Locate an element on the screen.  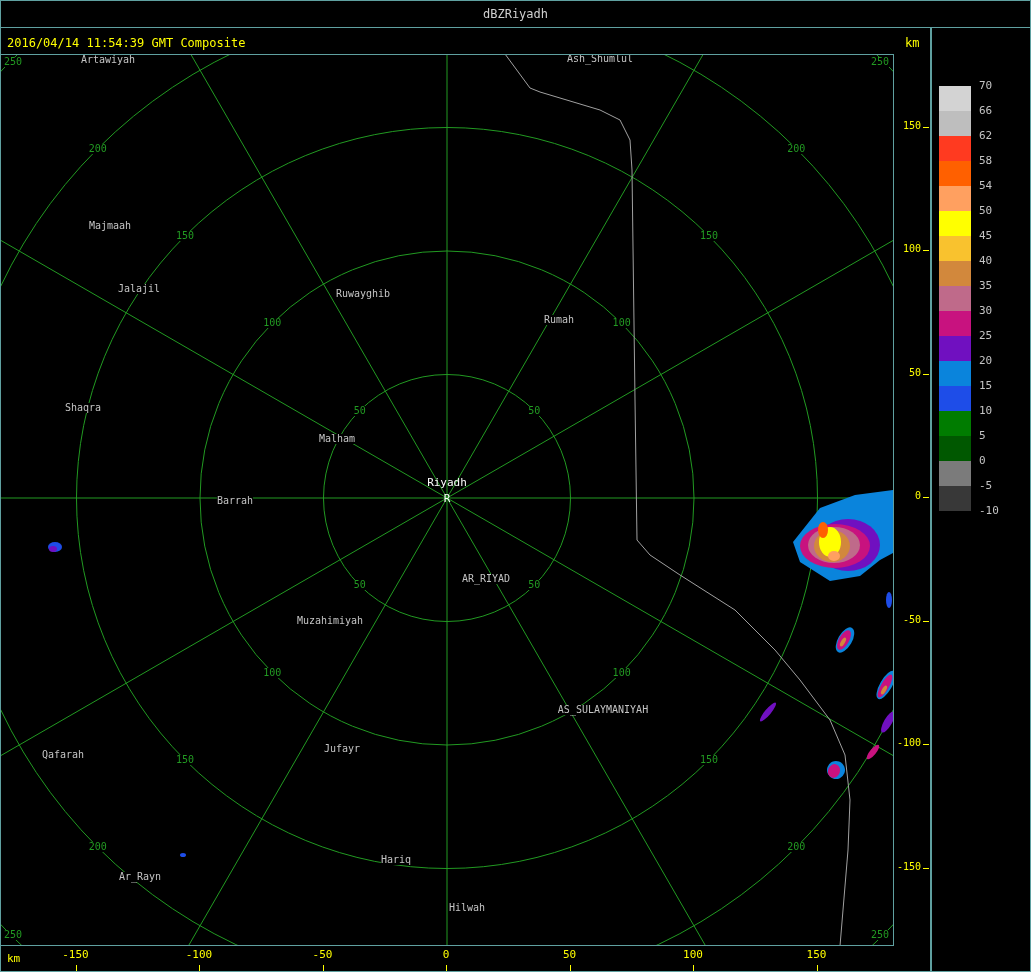
place-label: Majmaah is located at coordinates (110, 226).